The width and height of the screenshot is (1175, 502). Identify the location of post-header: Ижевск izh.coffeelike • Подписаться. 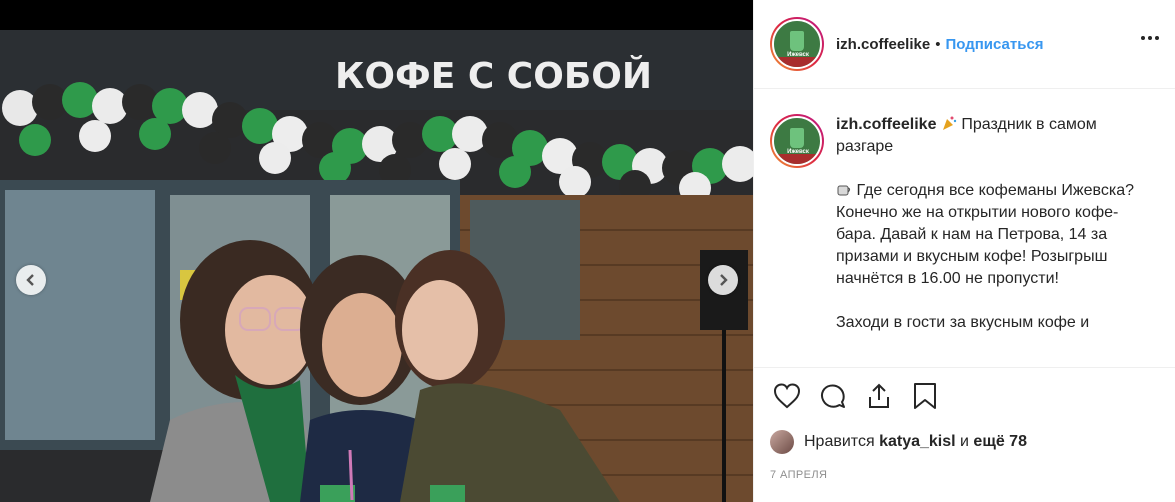
(964, 44).